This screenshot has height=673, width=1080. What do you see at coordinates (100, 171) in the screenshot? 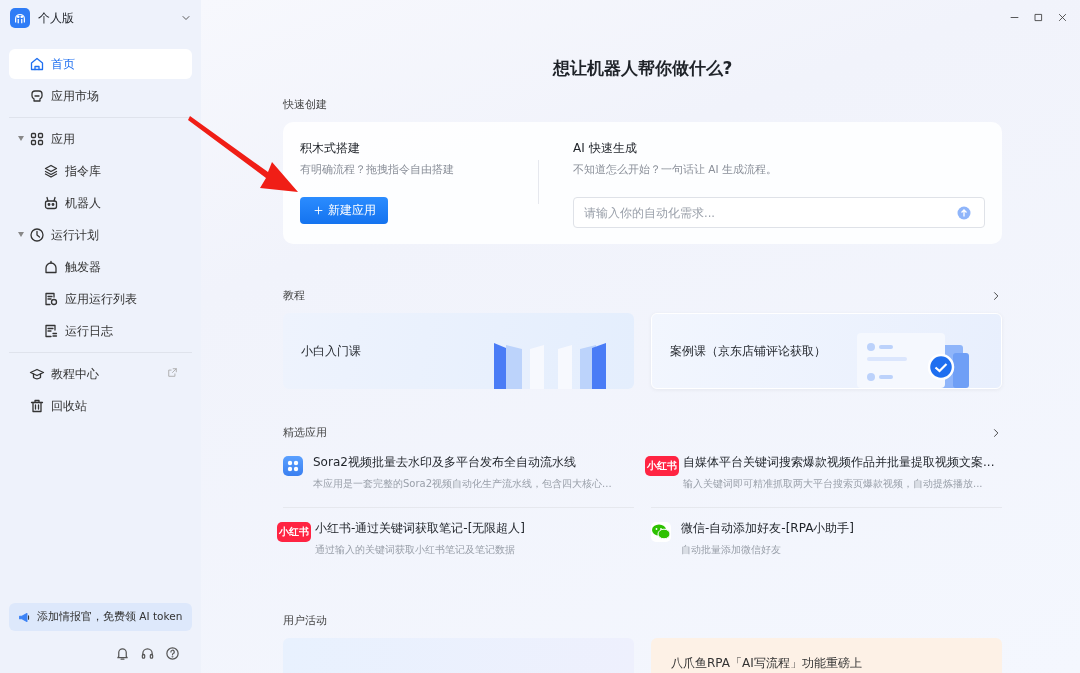
I see `nav-item: 指令库` at bounding box center [100, 171].